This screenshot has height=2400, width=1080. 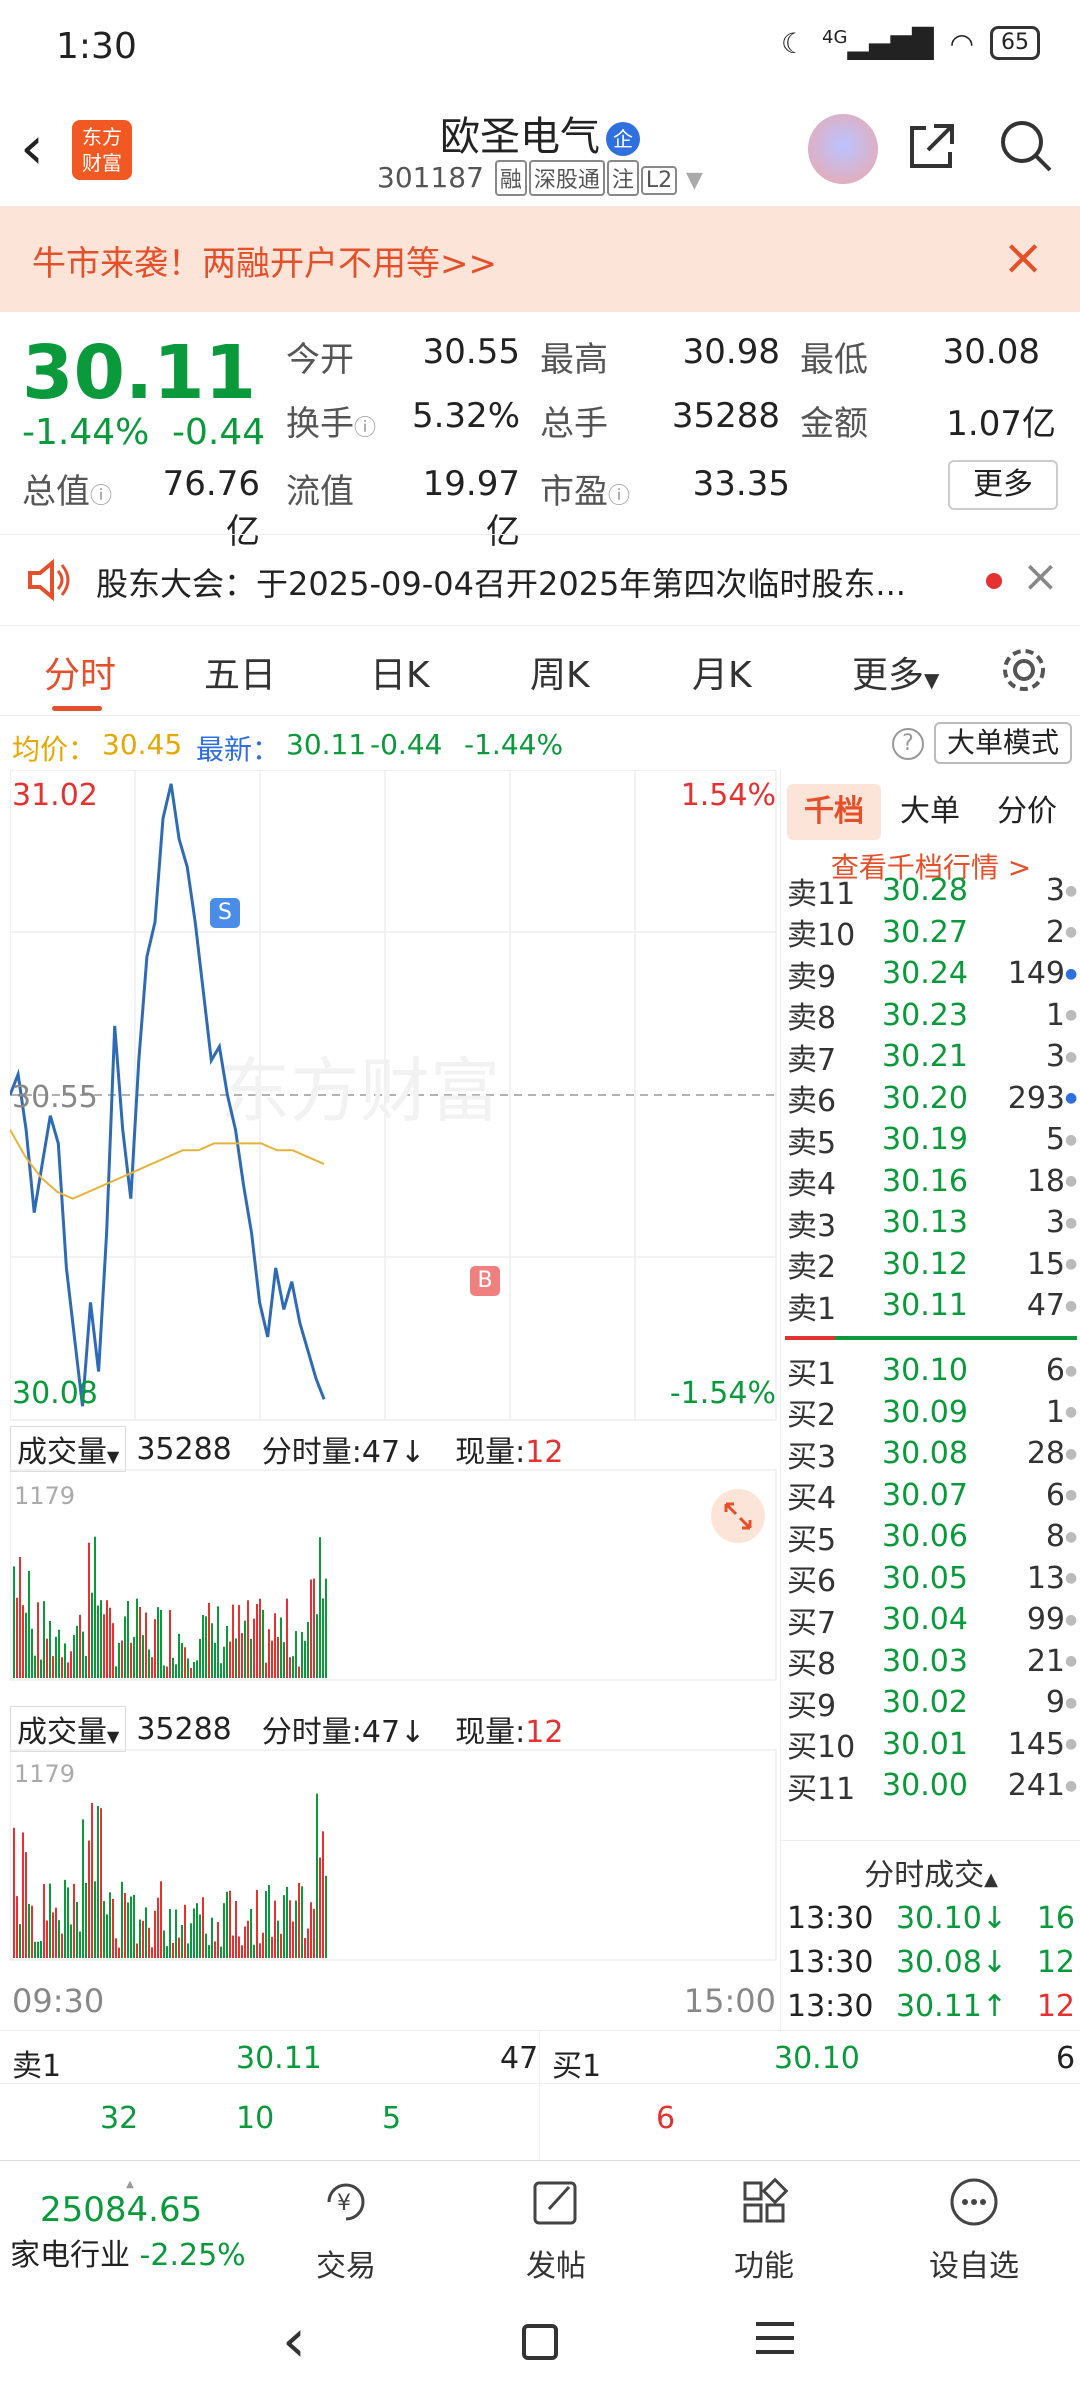 What do you see at coordinates (1027, 812) in the screenshot?
I see `tab-price-dist: 分价` at bounding box center [1027, 812].